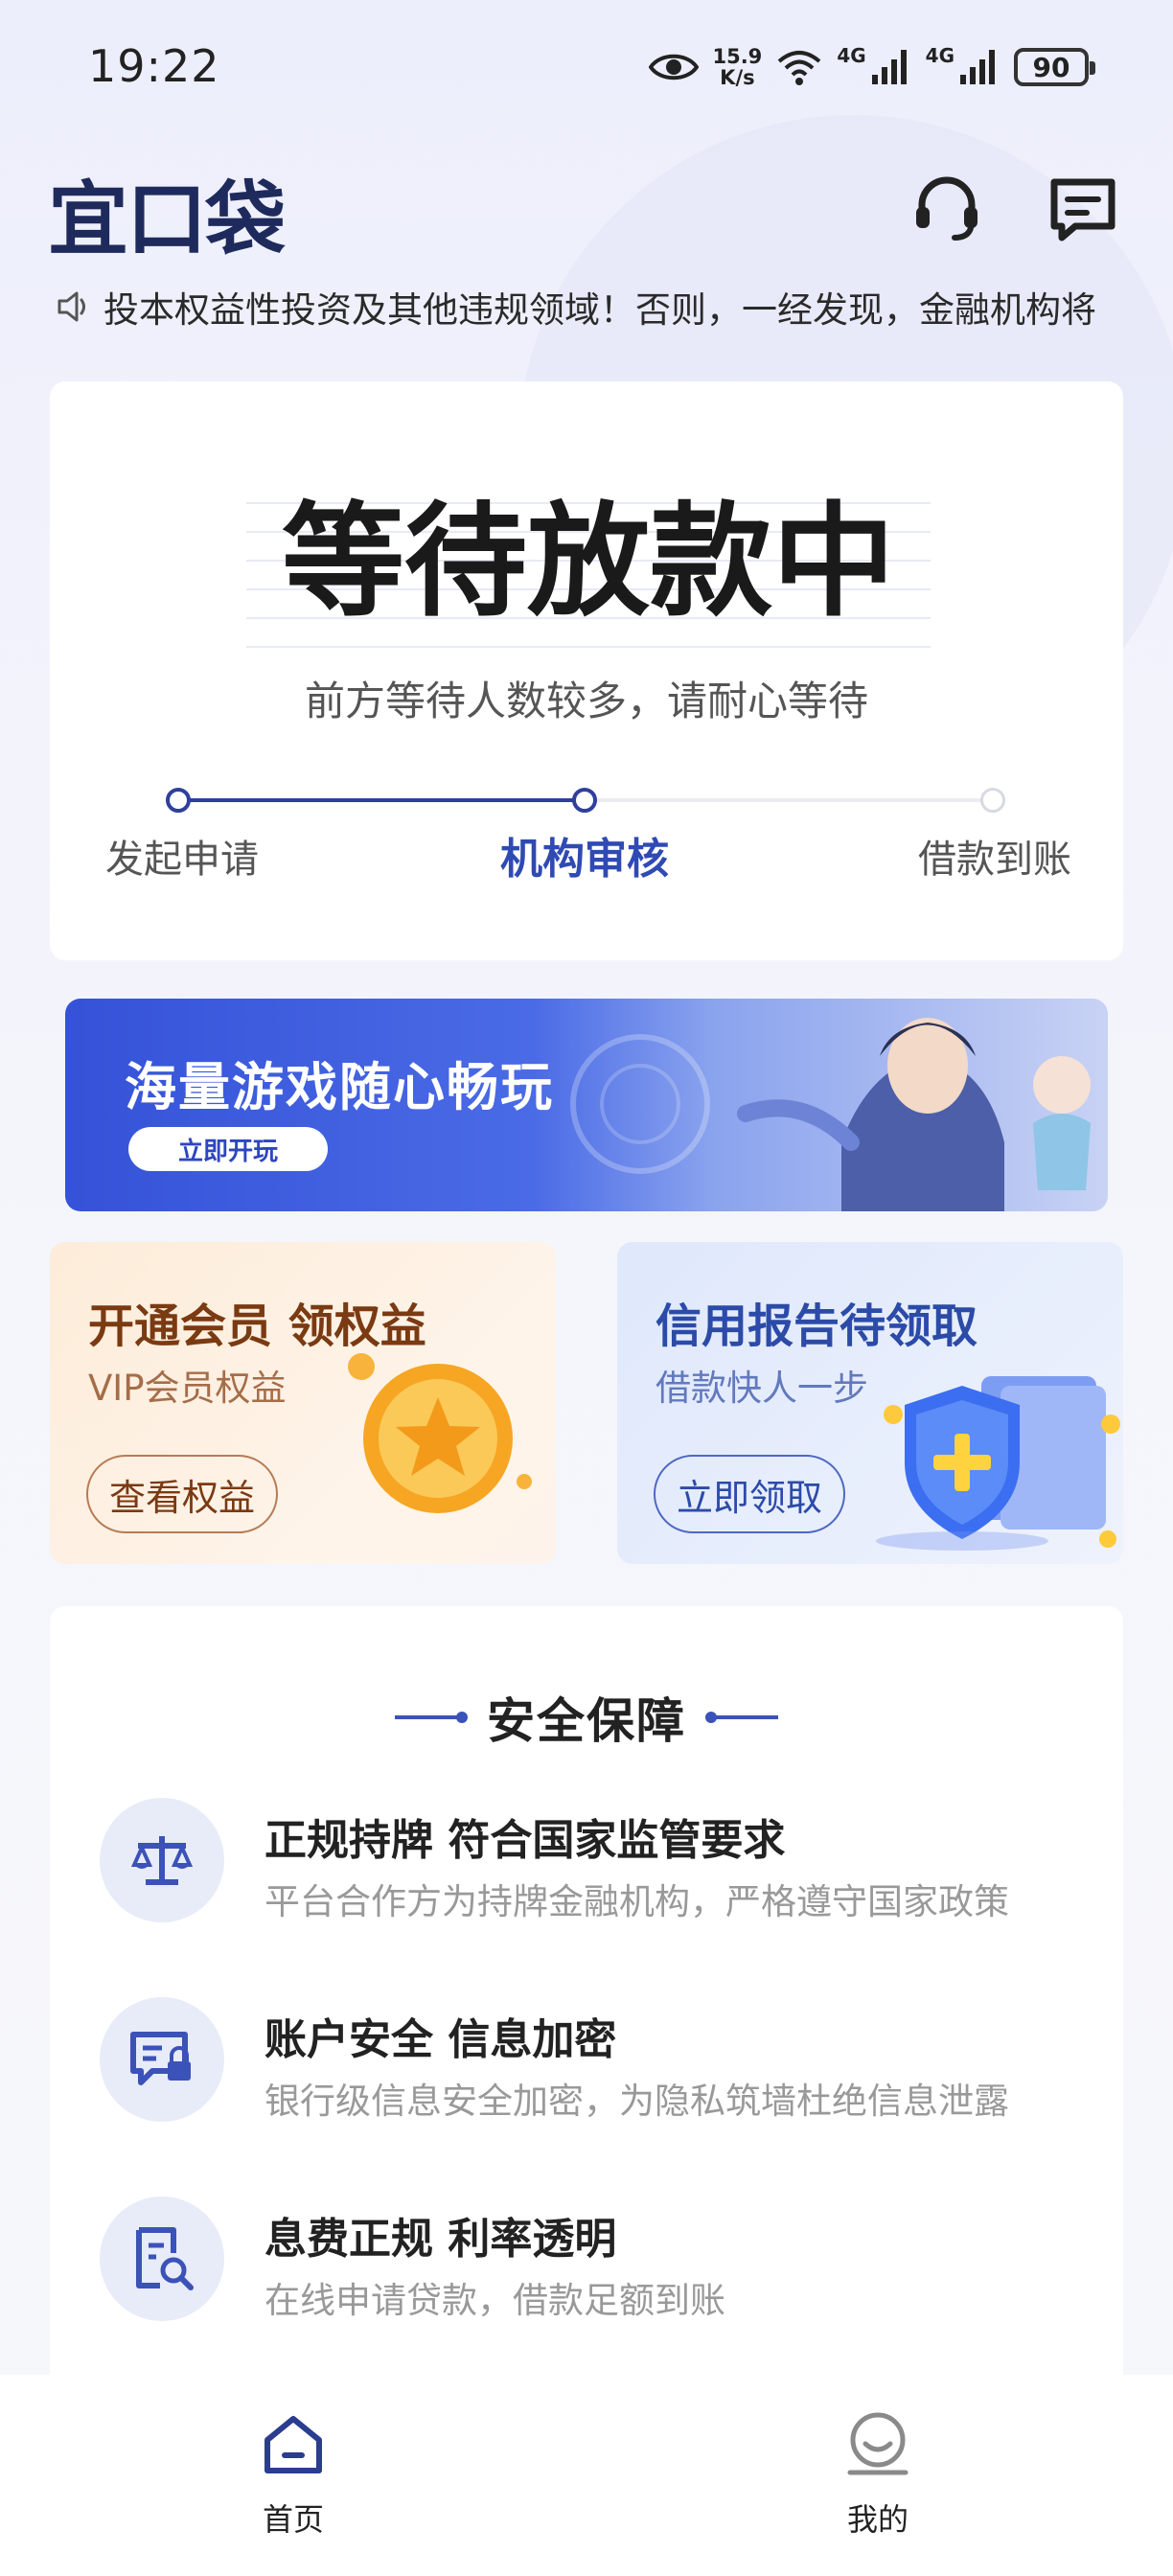  What do you see at coordinates (799, 68) in the screenshot?
I see `wifi-icon` at bounding box center [799, 68].